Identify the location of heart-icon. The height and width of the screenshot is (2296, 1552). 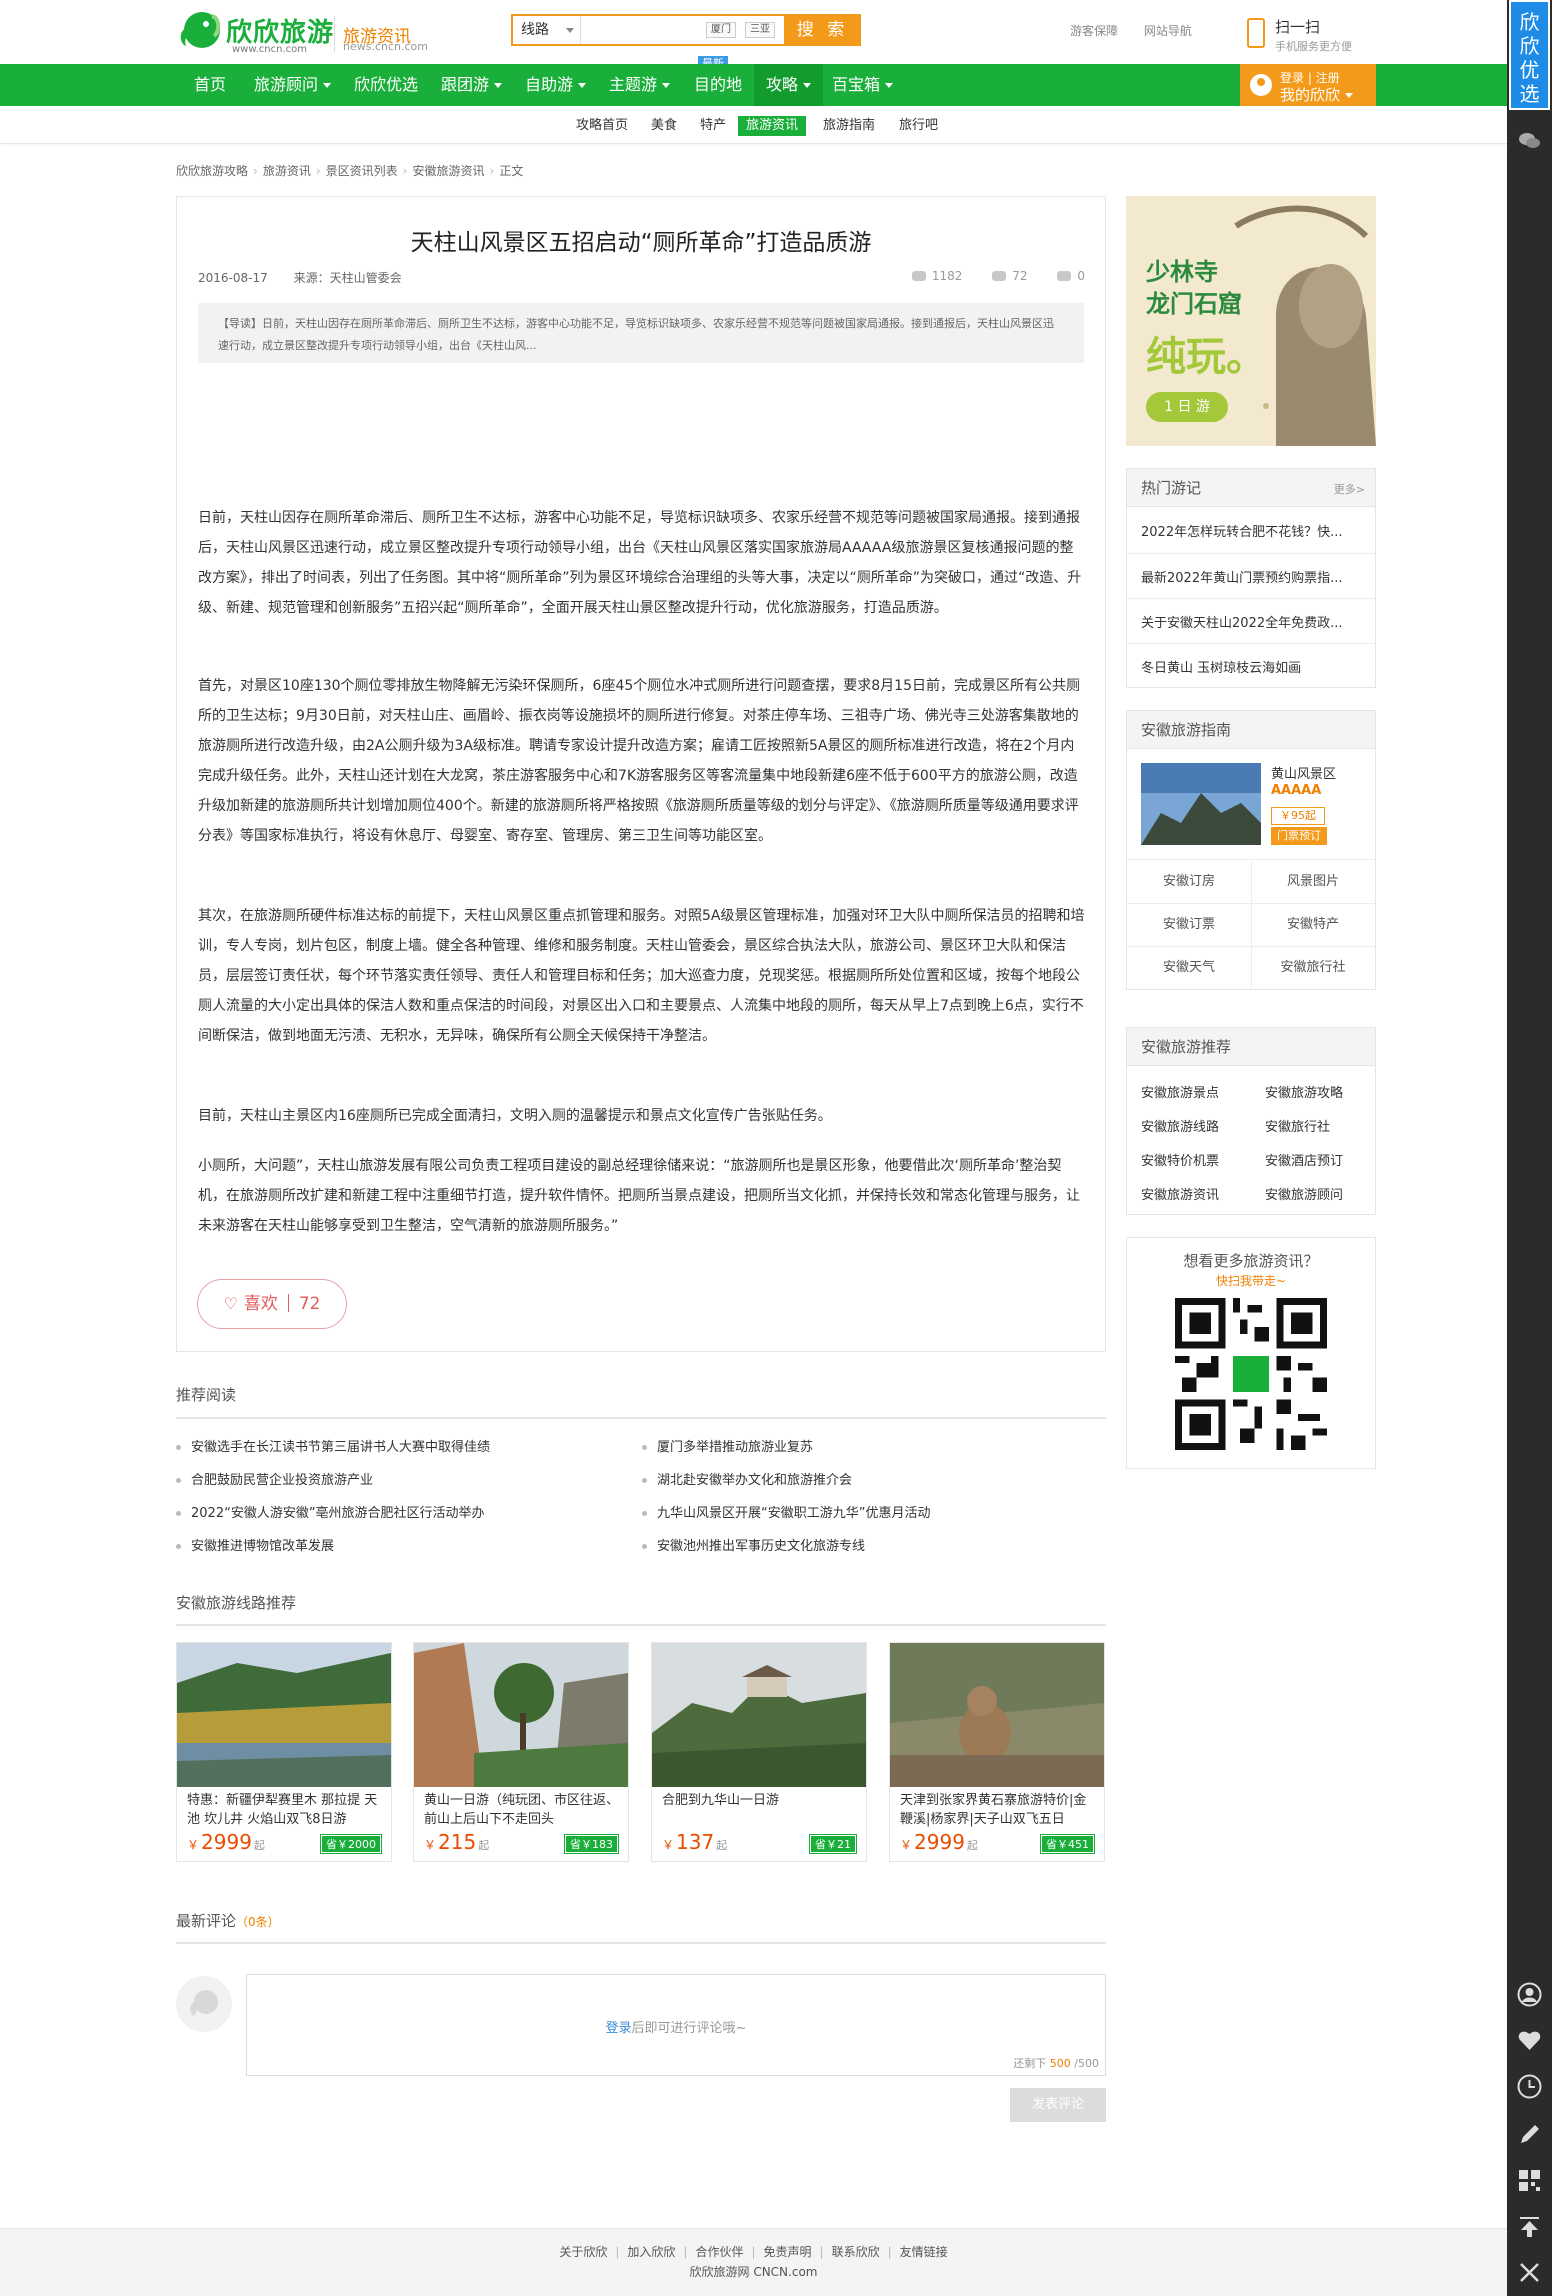
(1529, 2040).